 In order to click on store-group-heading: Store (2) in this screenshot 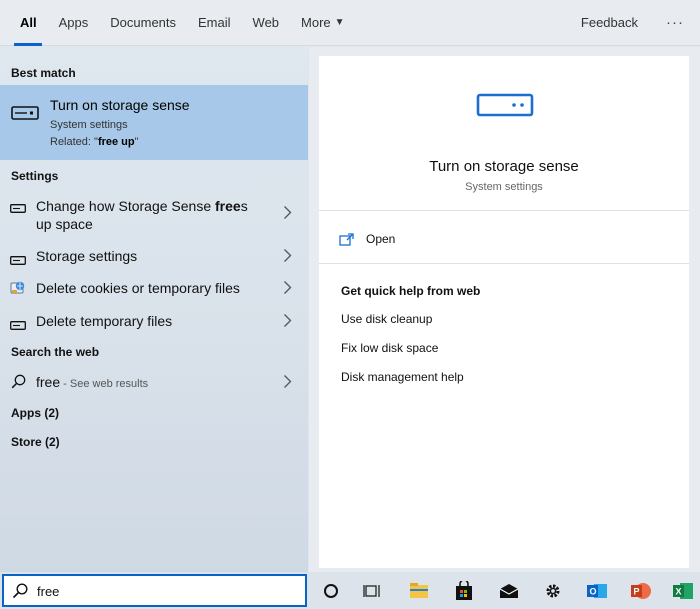, I will do `click(35, 442)`.